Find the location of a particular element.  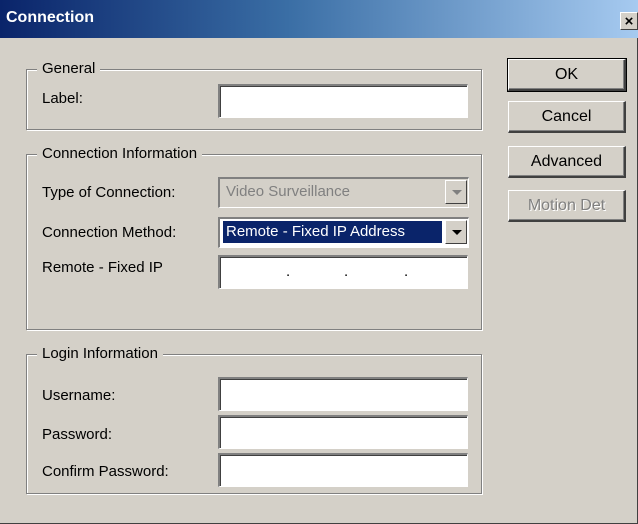

confirm-password-input is located at coordinates (343, 470).